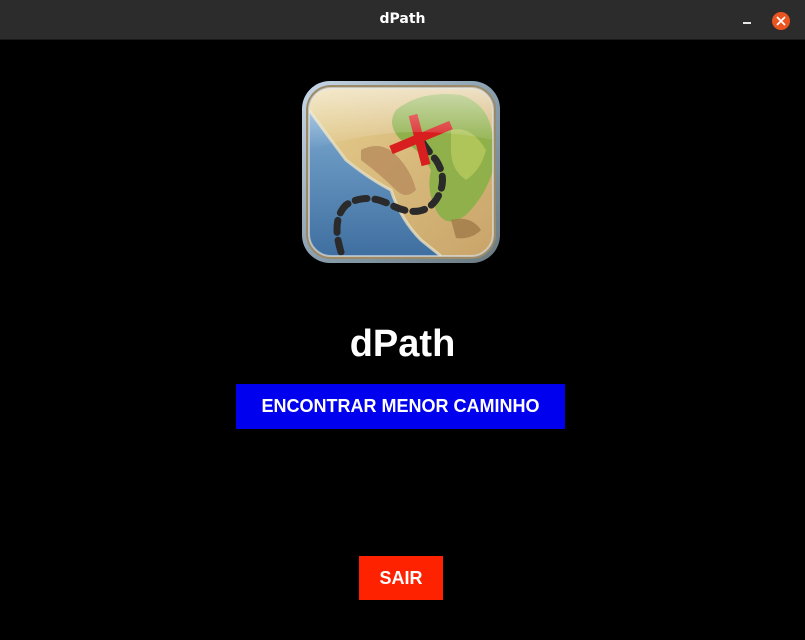 This screenshot has width=805, height=640. Describe the element at coordinates (400, 406) in the screenshot. I see `find-shortest-path-button: ENCONTRAR MENOR CAMINHO` at that location.